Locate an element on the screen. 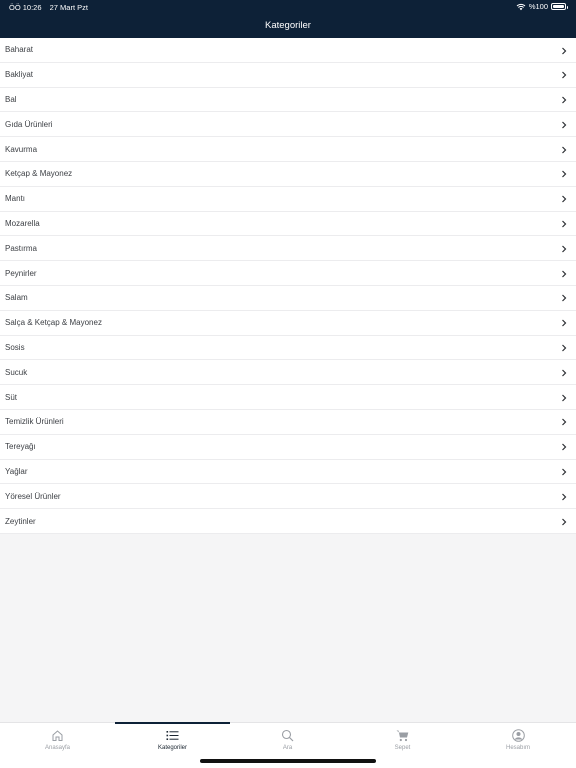 Image resolution: width=576 pixels, height=768 pixels. category-item: Mozarella is located at coordinates (288, 224).